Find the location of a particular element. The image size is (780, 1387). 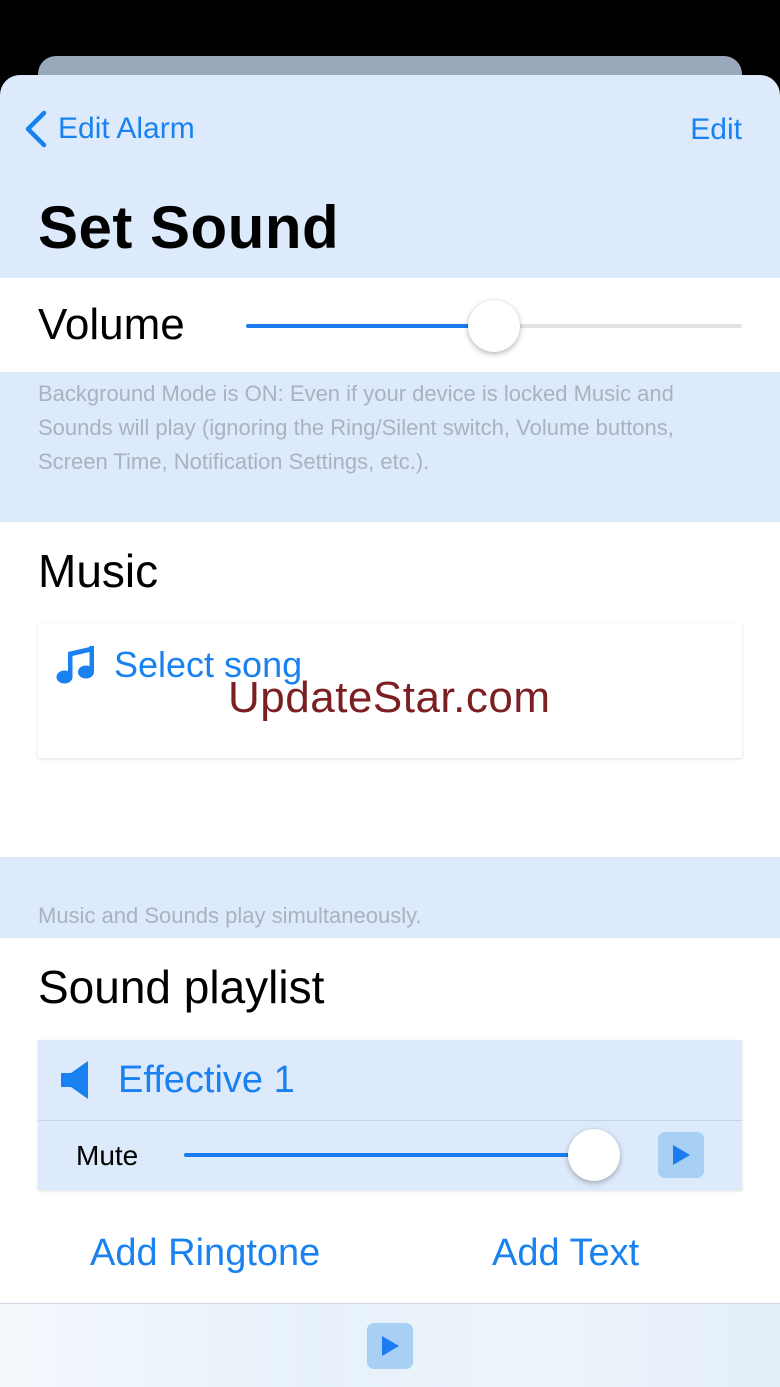

volume-slider-fill is located at coordinates (370, 326).